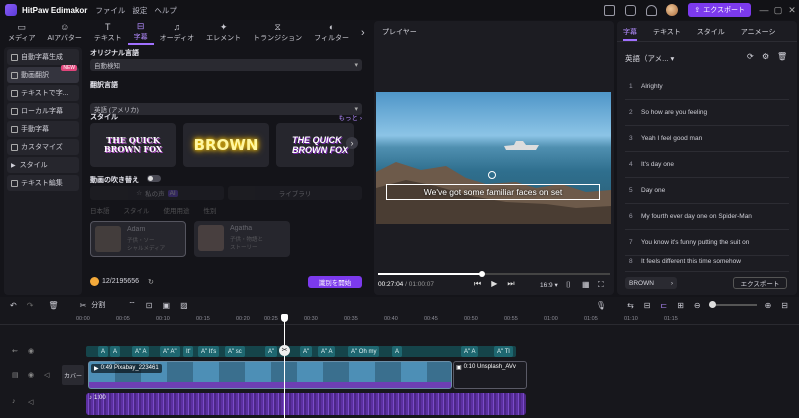 This screenshot has height=418, width=799. What do you see at coordinates (549, 285) in the screenshot?
I see `aspect-select: 16:9 ▾` at bounding box center [549, 285].